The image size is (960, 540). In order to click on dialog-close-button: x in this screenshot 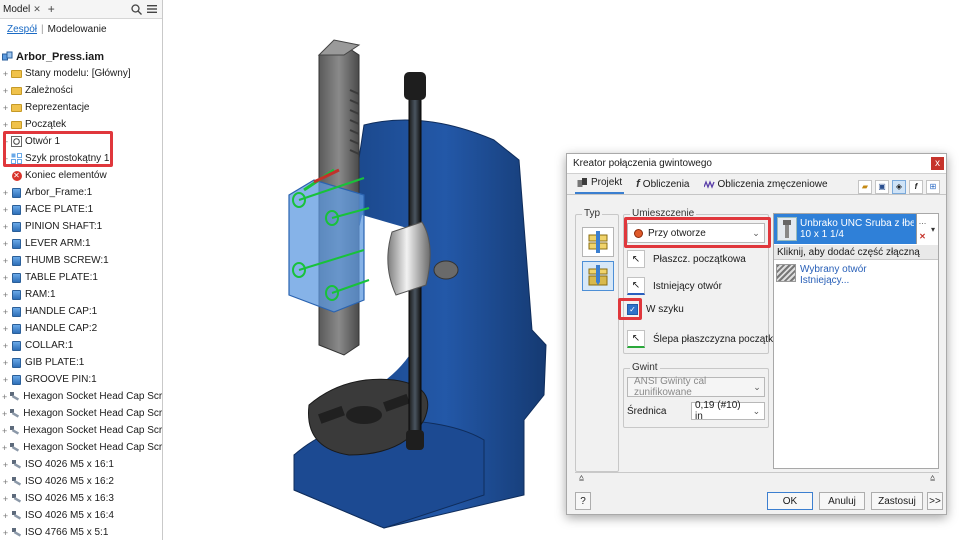, I will do `click(937, 163)`.